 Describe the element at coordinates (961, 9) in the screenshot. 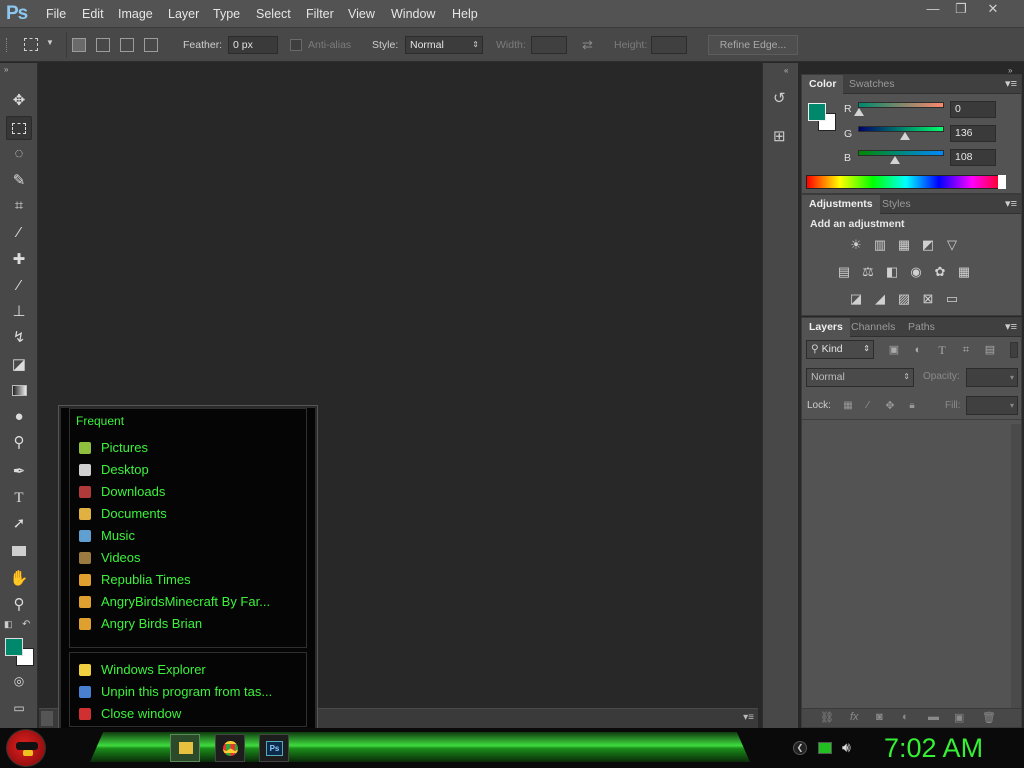

I see `restore-button: ❐` at that location.